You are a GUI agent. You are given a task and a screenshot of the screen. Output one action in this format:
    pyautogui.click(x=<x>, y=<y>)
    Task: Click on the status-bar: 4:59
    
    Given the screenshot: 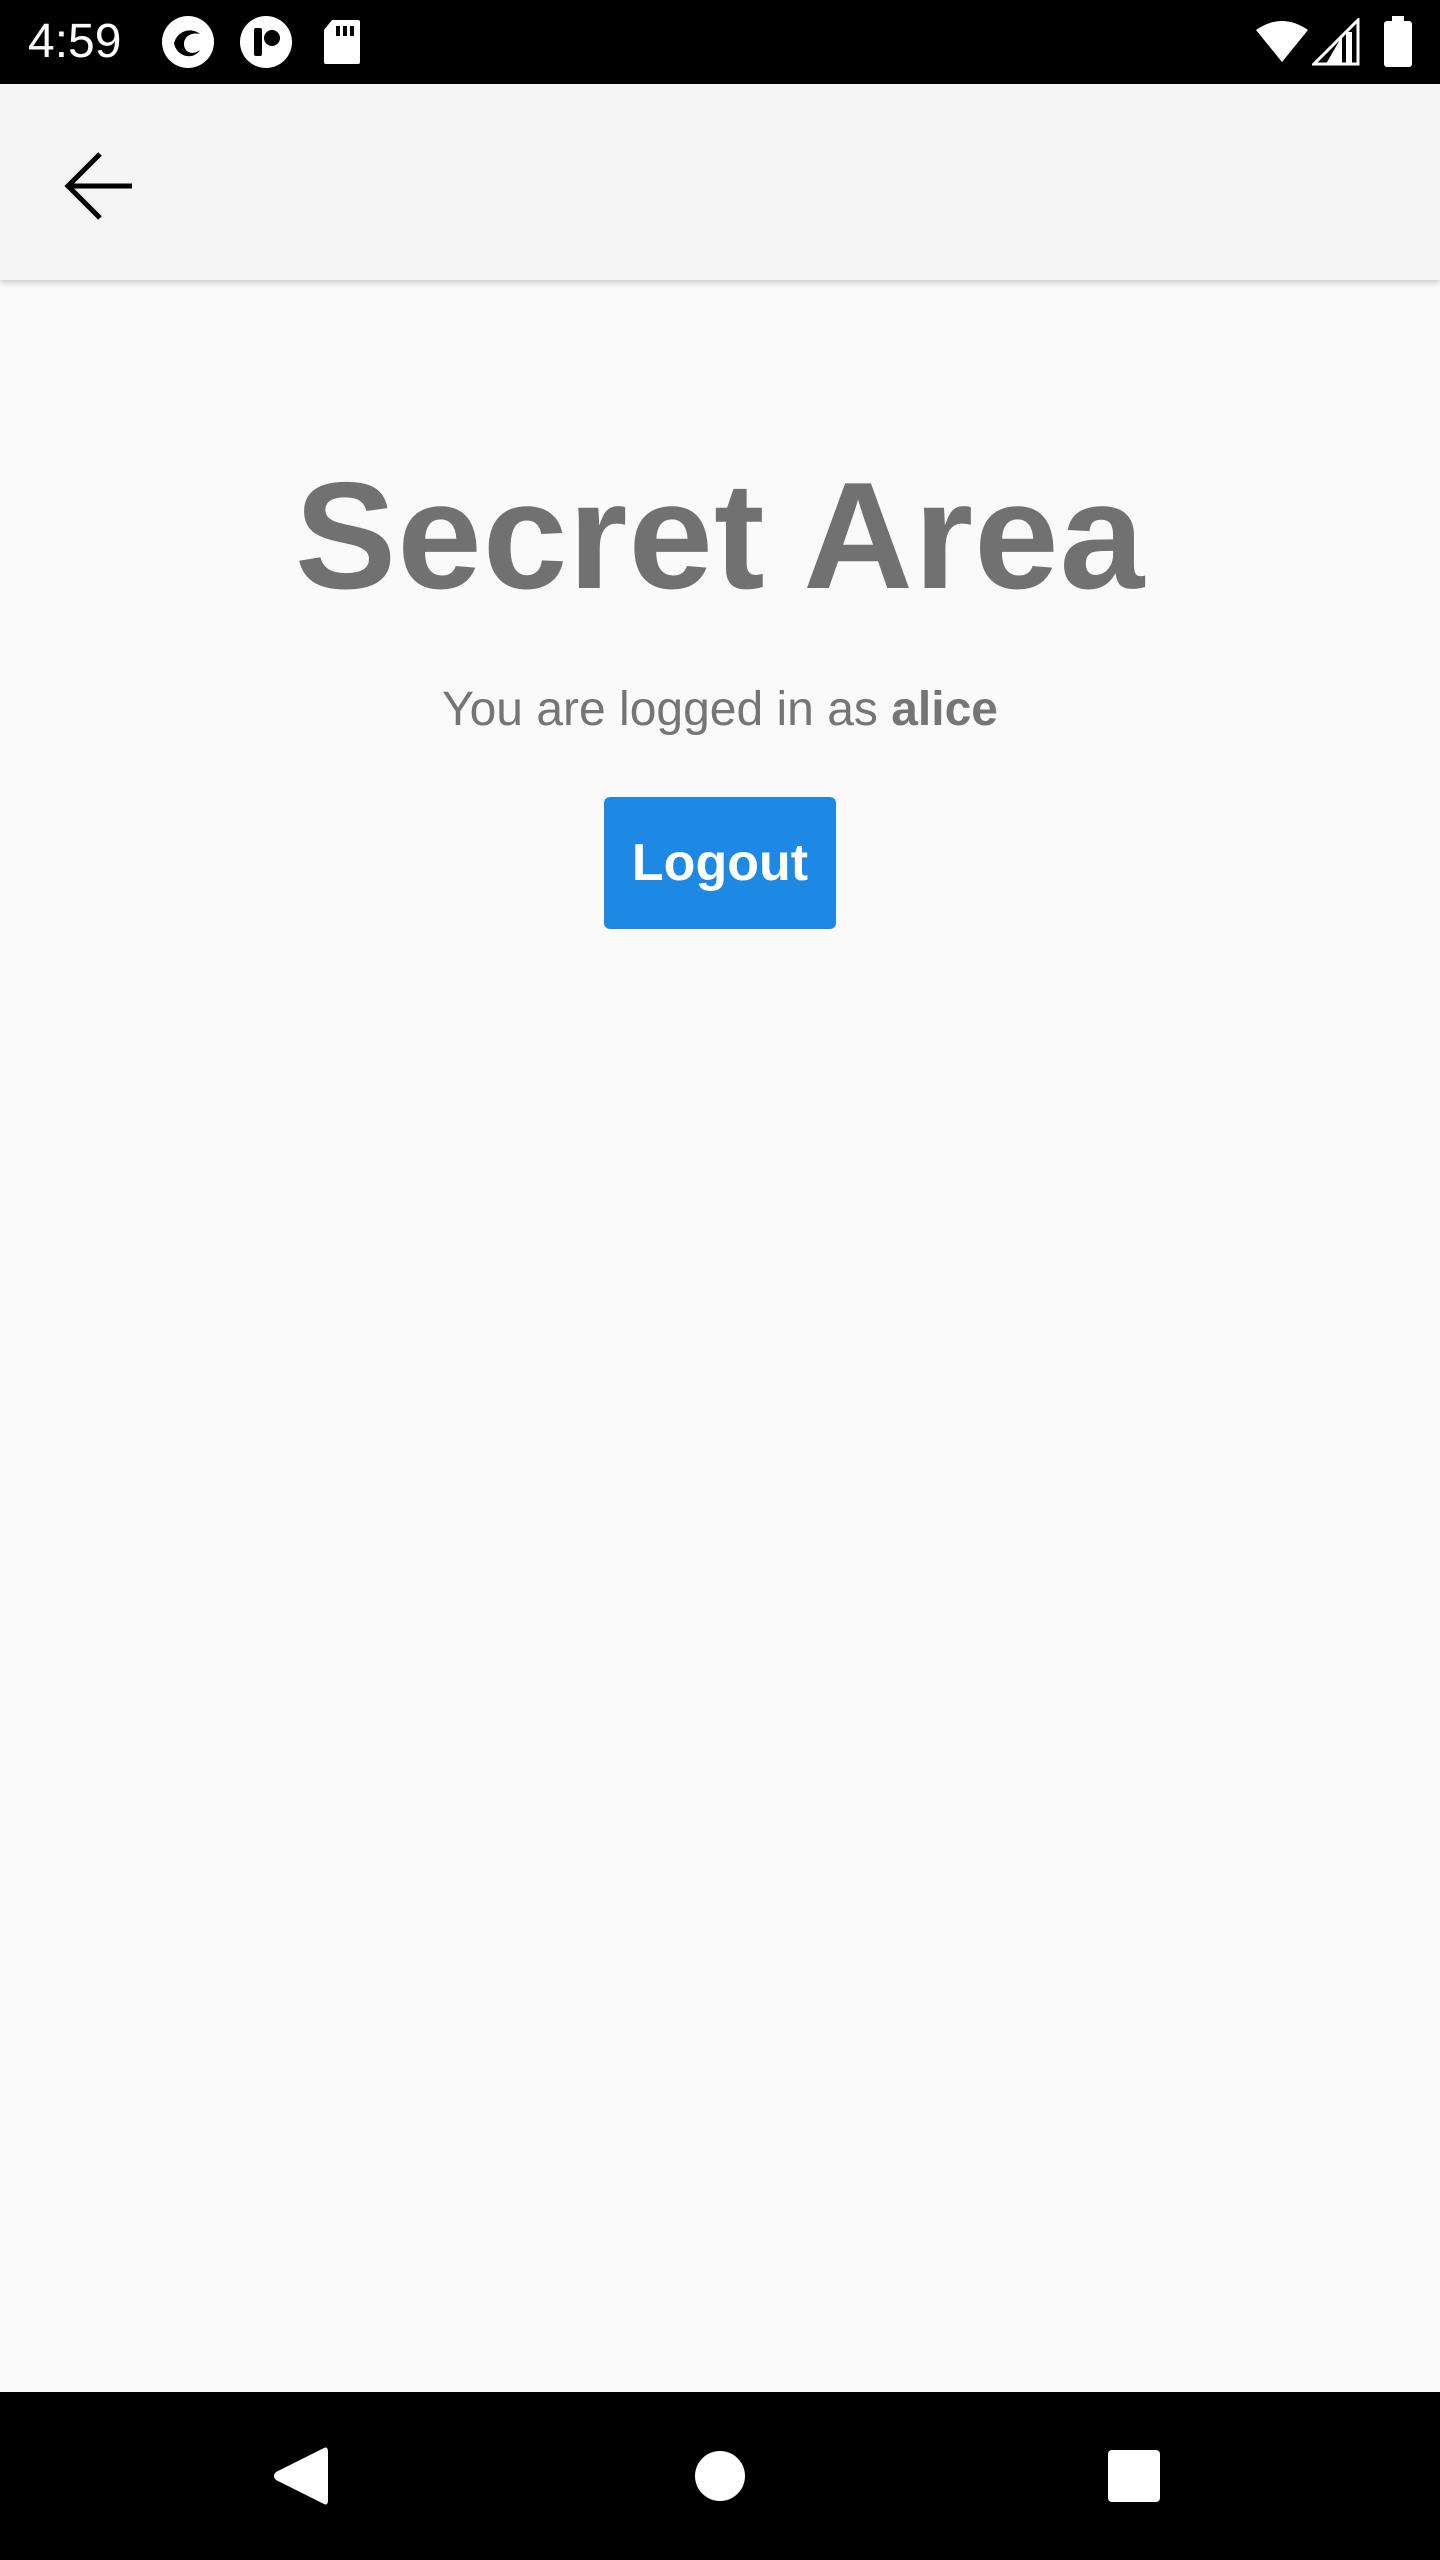 What is the action you would take?
    pyautogui.click(x=720, y=42)
    